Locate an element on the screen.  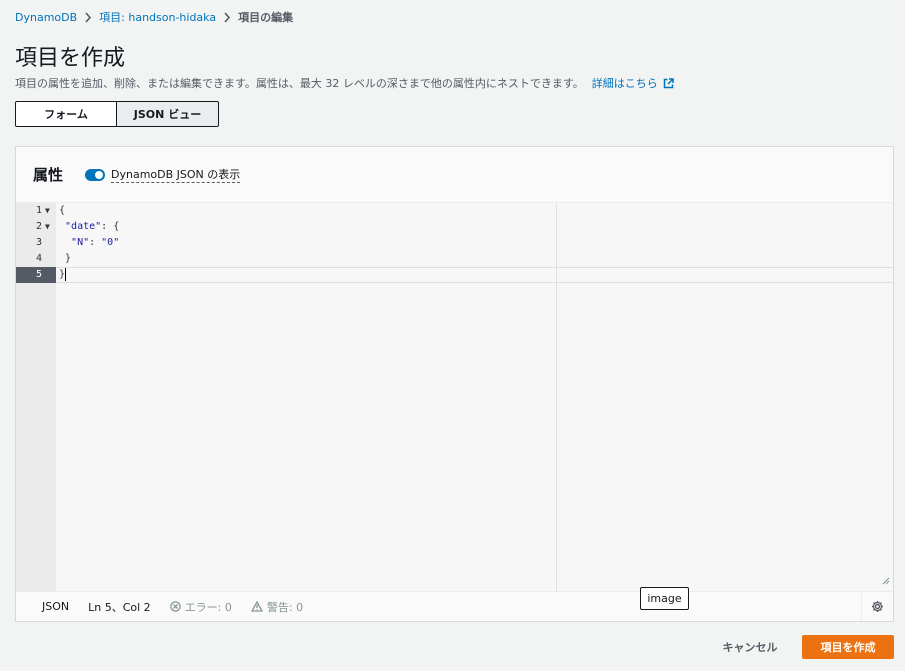
line-code: "date": { is located at coordinates (92, 226).